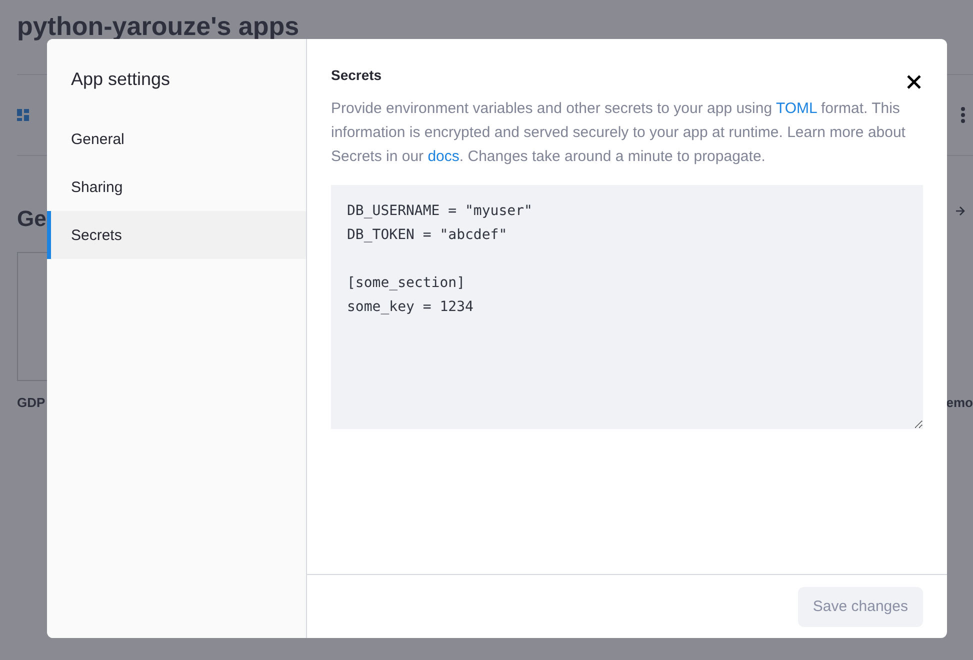 This screenshot has width=973, height=660. What do you see at coordinates (444, 156) in the screenshot?
I see `description-link: docs` at bounding box center [444, 156].